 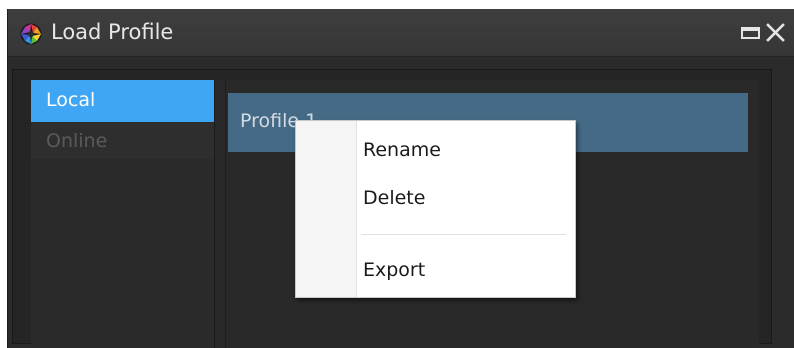 I want to click on close-button, so click(x=776, y=33).